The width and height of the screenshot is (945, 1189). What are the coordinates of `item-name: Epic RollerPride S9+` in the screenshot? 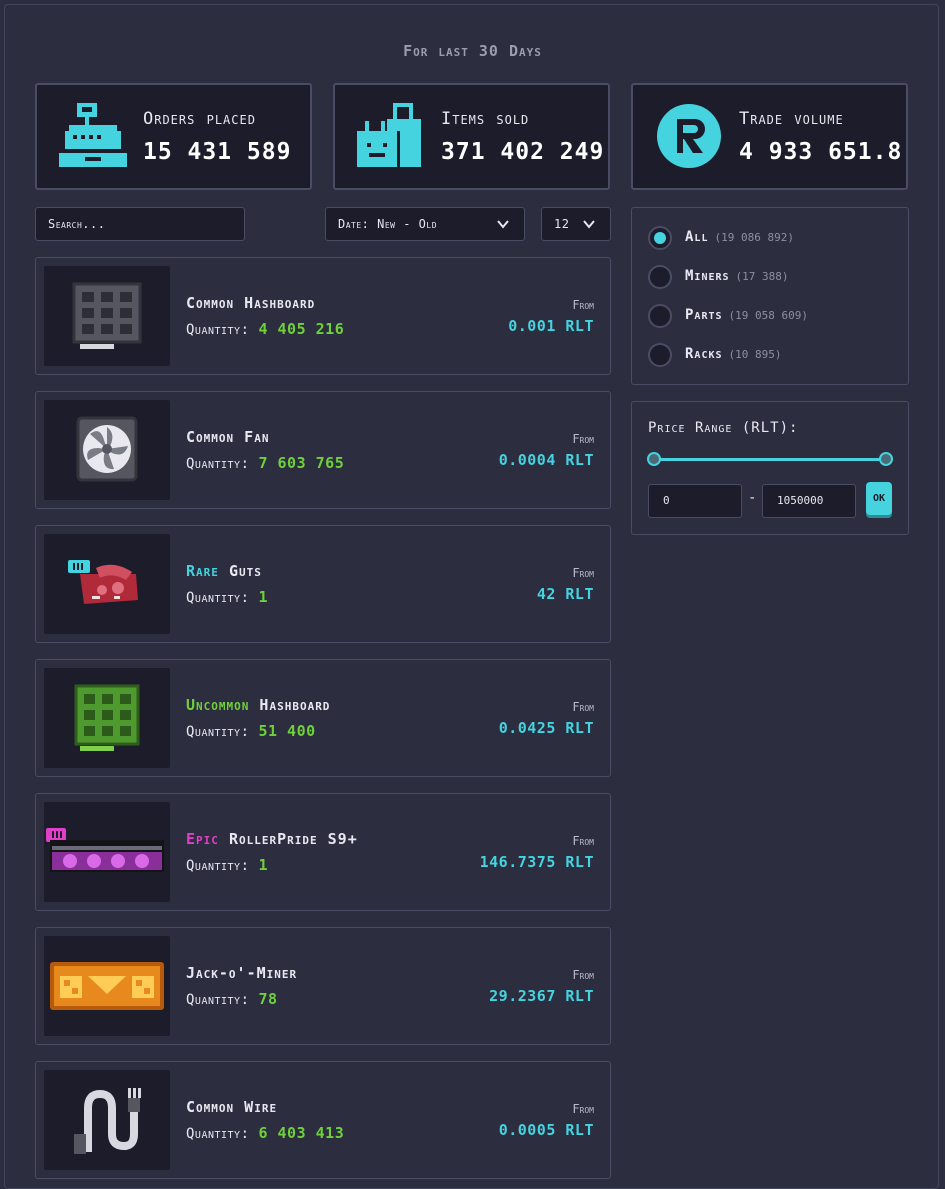 It's located at (272, 839).